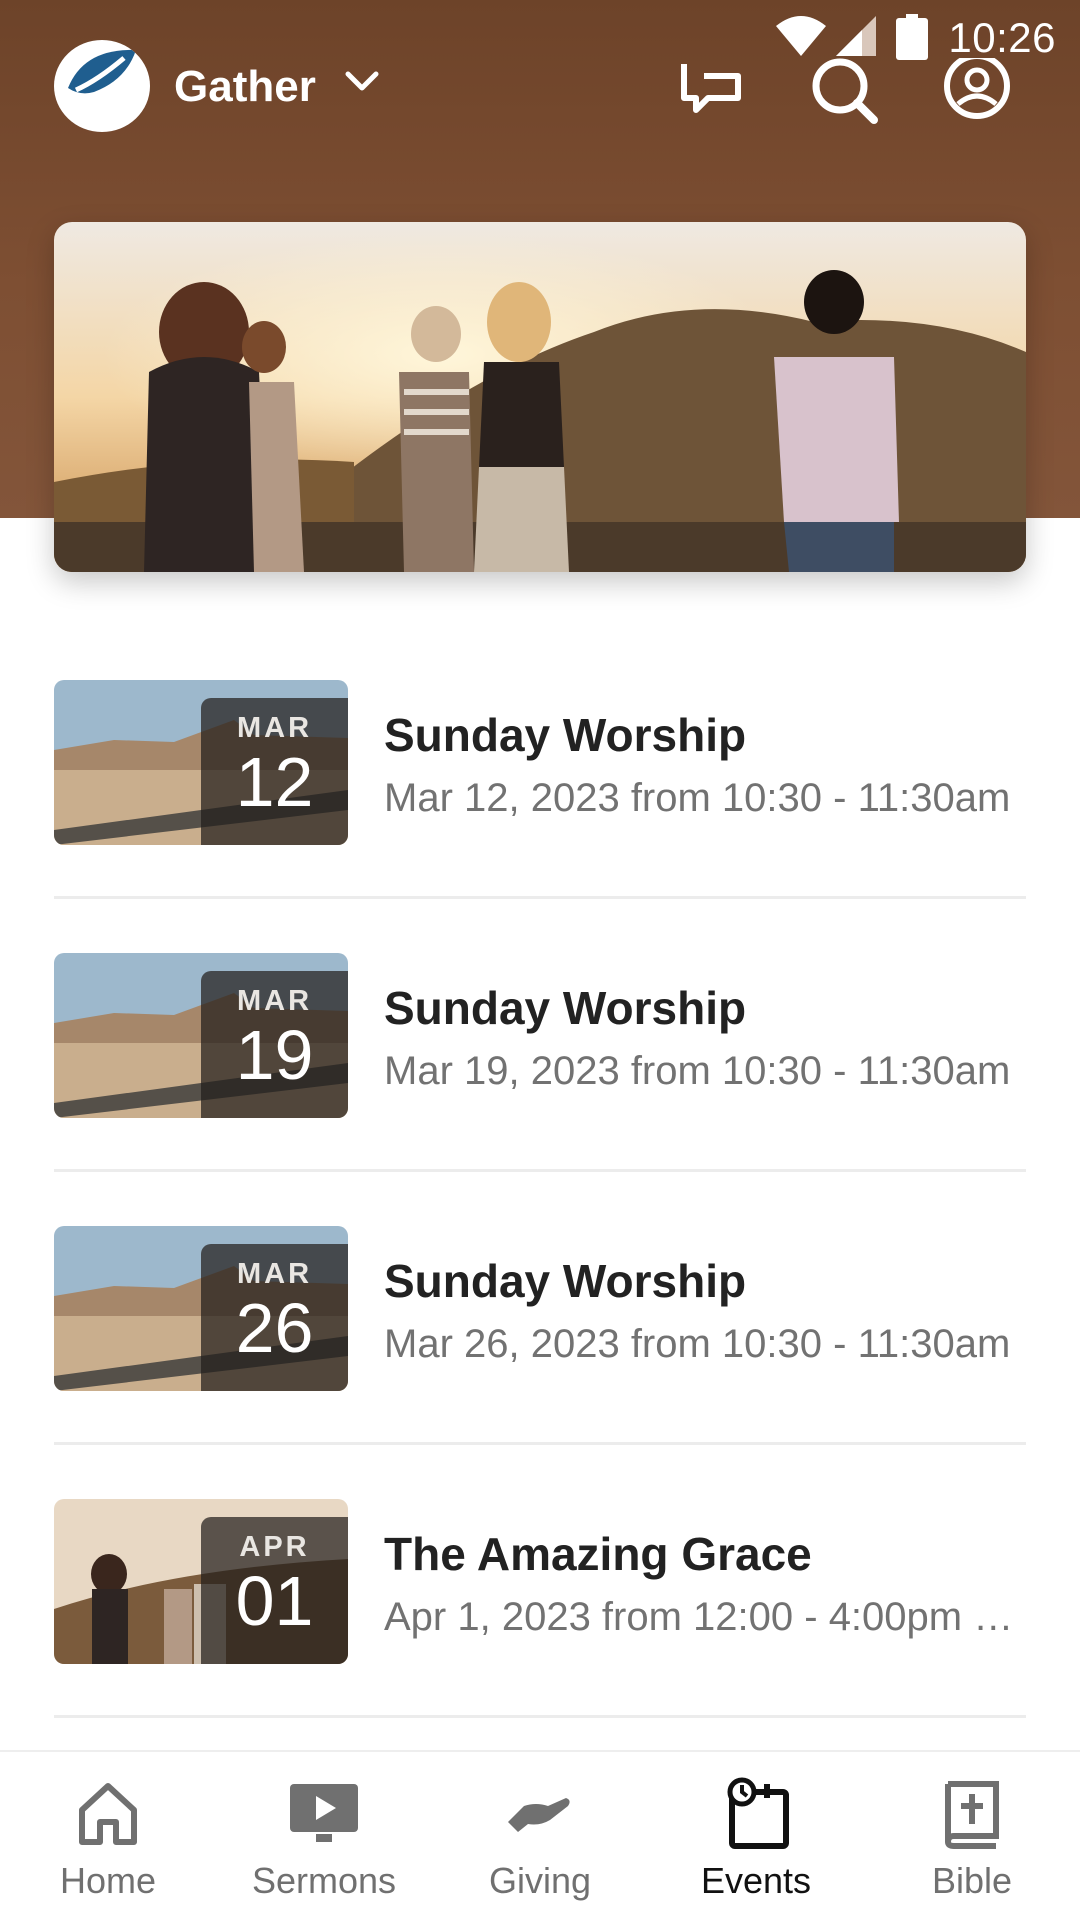  I want to click on event-datetime: Apr 1, 2023 from 12:00 - 4:00pm EDT, so click(706, 1617).